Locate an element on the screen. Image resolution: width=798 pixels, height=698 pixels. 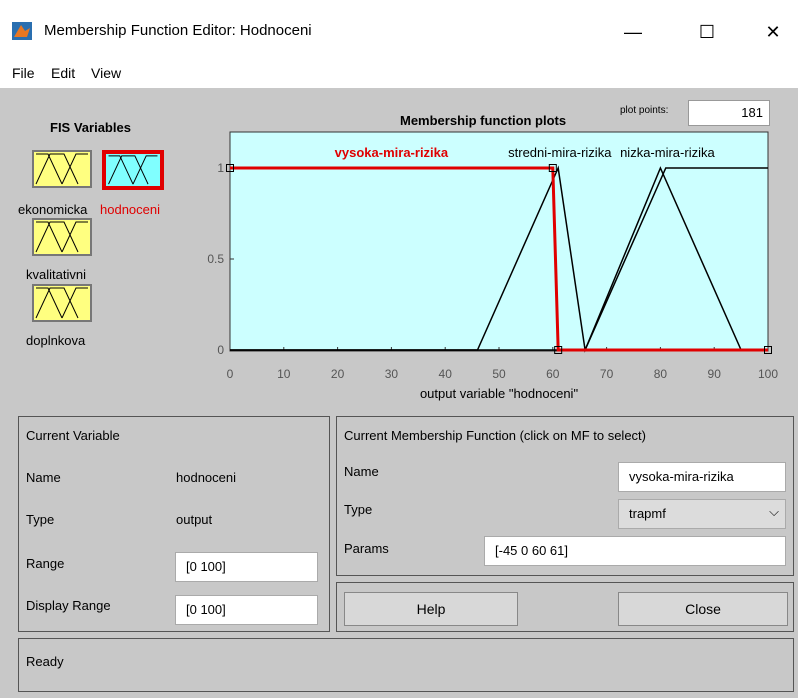
x-tick-label: 100 is located at coordinates (768, 374).